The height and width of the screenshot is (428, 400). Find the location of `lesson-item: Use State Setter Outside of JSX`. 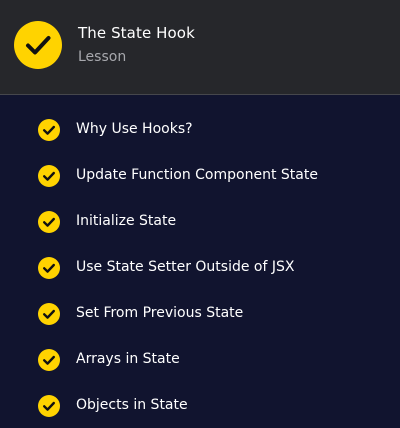

lesson-item: Use State Setter Outside of JSX is located at coordinates (200, 257).